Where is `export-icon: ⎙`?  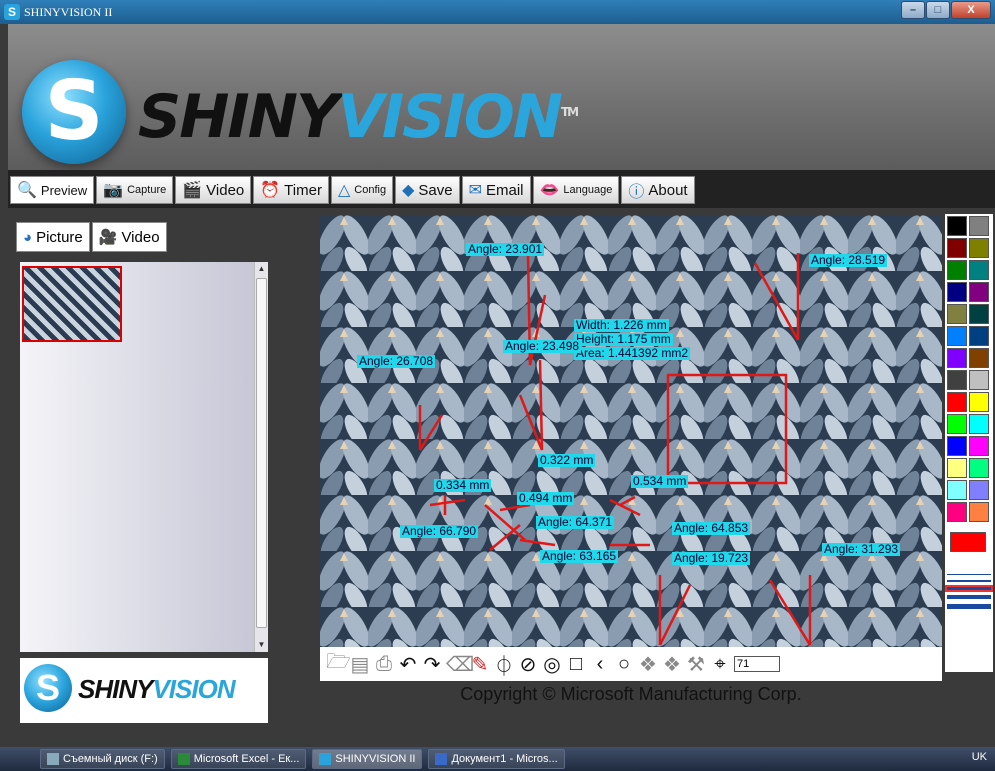
export-icon: ⎙ is located at coordinates (384, 664).